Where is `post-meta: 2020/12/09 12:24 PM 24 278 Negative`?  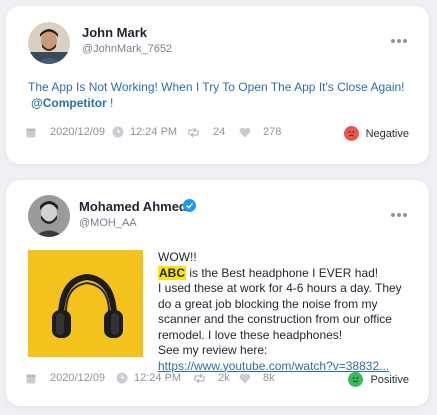
post-meta: 2020/12/09 12:24 PM 24 278 Negative is located at coordinates (217, 135).